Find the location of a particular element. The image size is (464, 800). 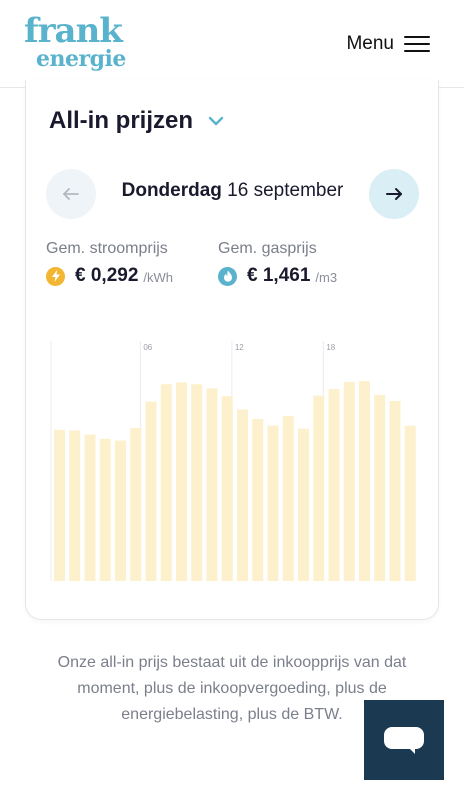

next-day-button is located at coordinates (394, 194).